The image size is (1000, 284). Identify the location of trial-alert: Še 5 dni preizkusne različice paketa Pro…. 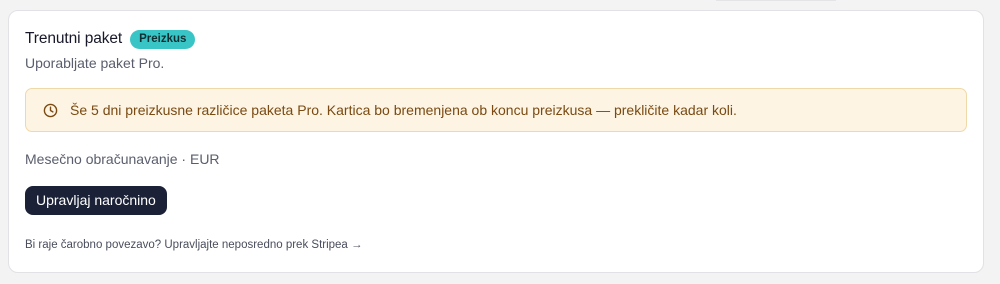
(496, 110).